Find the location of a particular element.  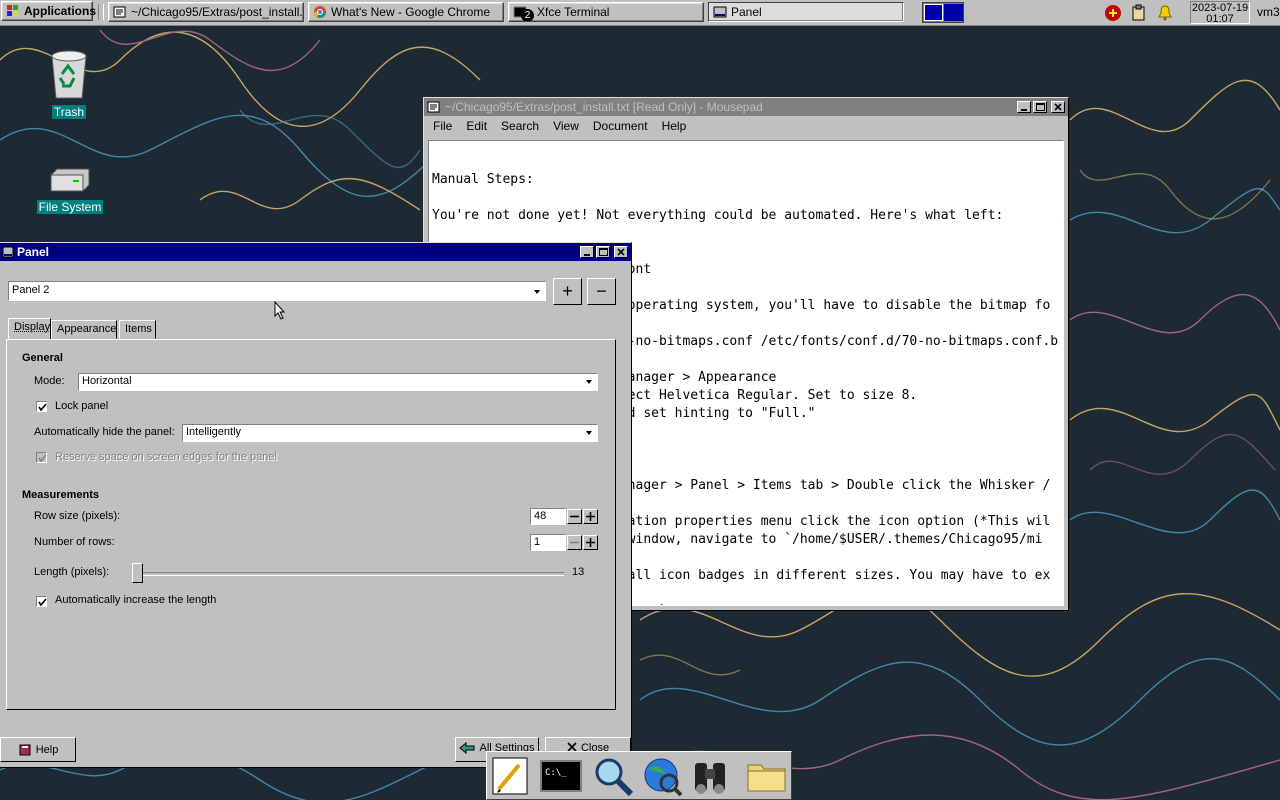

general-heading: General is located at coordinates (42, 358).